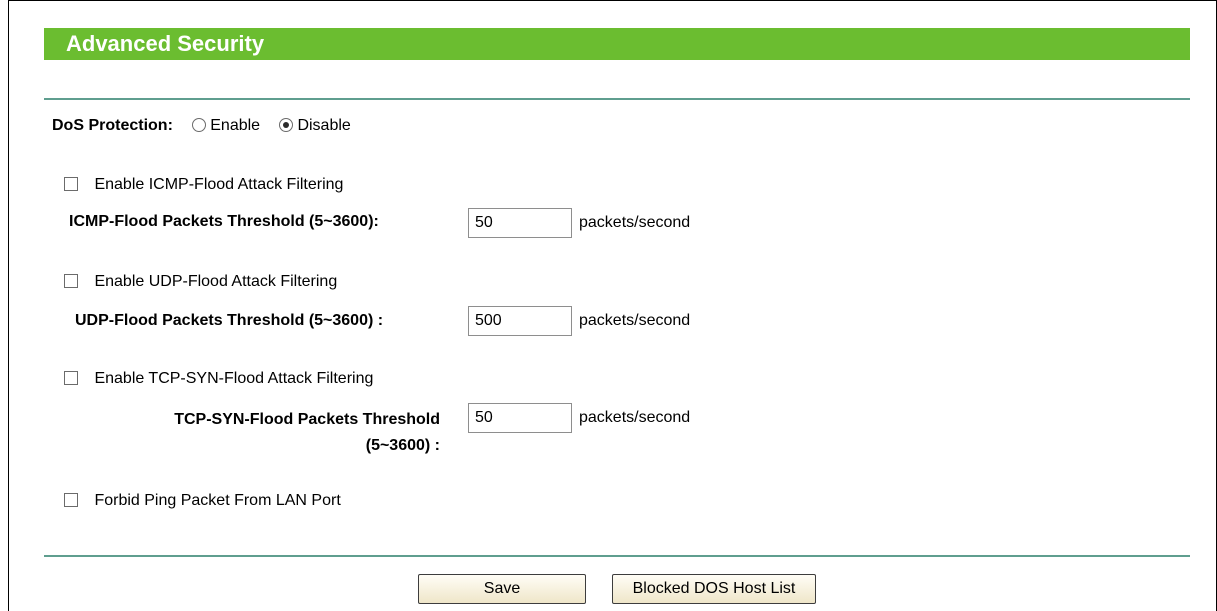 This screenshot has width=1217, height=611. Describe the element at coordinates (635, 222) in the screenshot. I see `icmp-unit-label: packets/second` at that location.